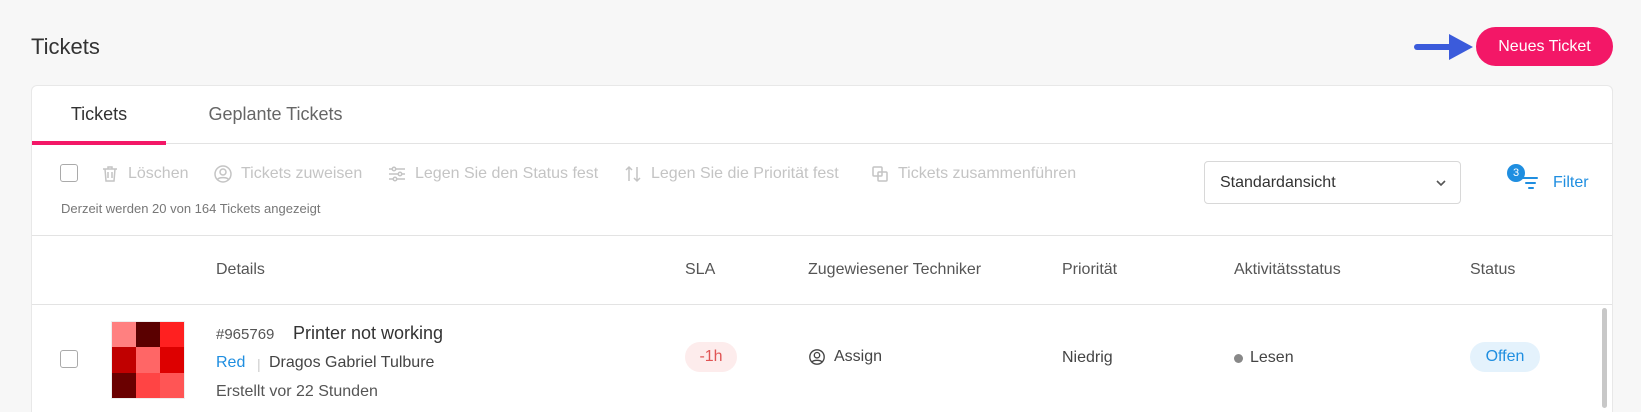  I want to click on set-priority-action: Legen Sie die Priorität fest, so click(731, 174).